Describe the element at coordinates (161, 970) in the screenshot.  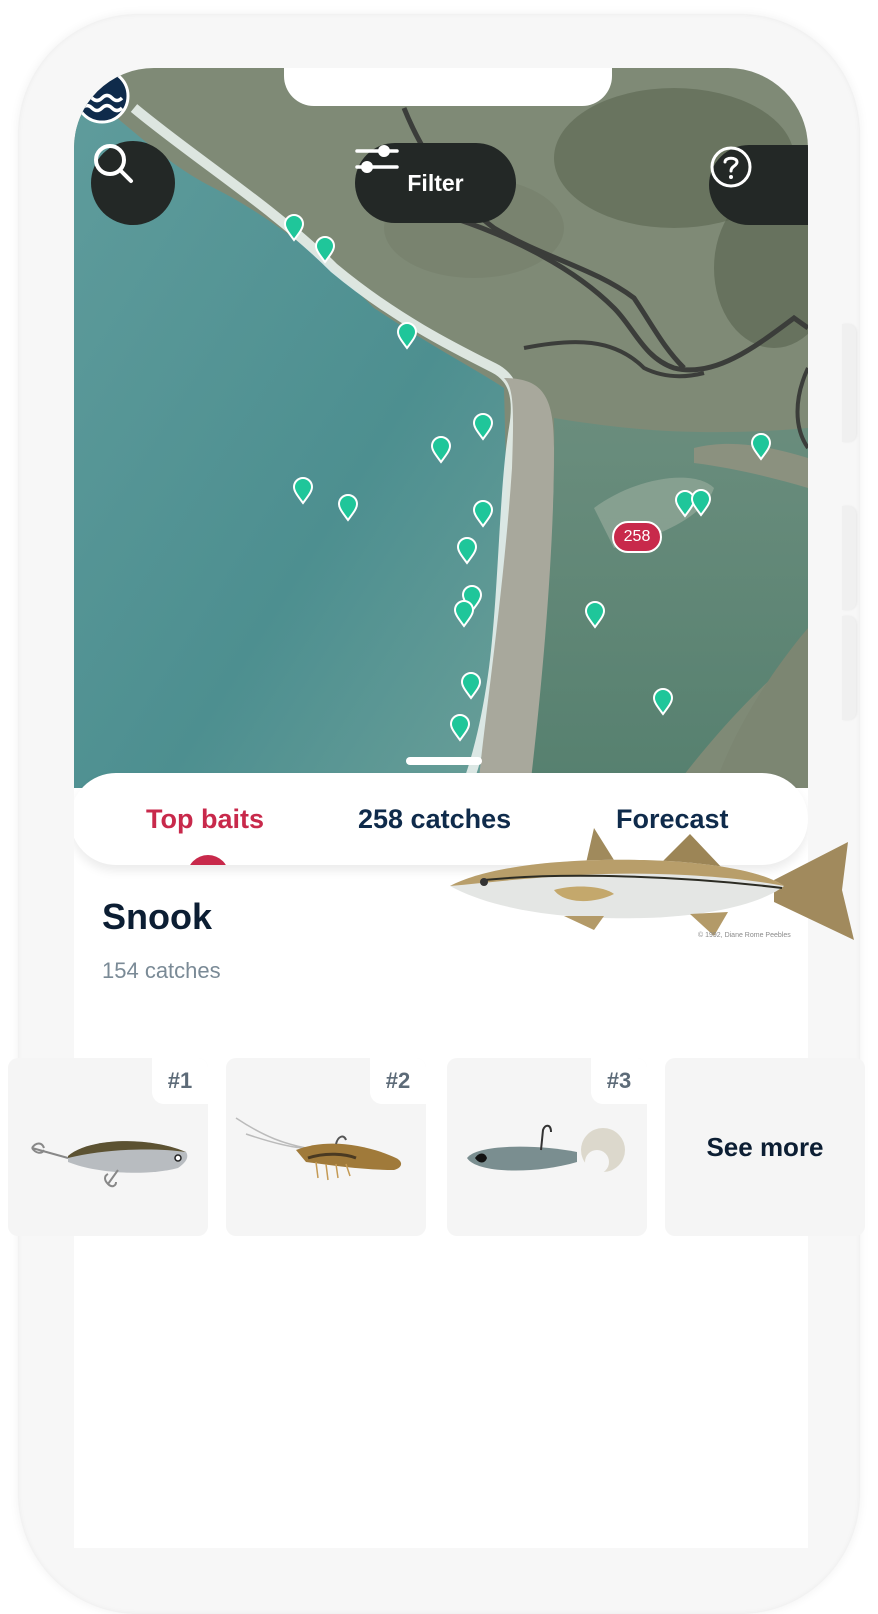
I see `species-catch-count: 154 catches` at that location.